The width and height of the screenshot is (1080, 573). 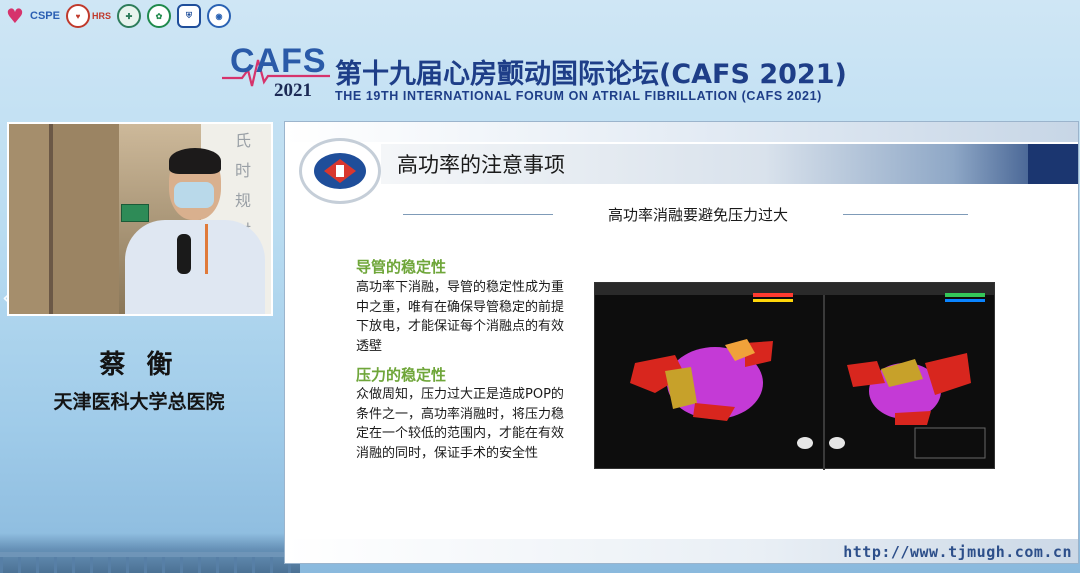 What do you see at coordinates (184, 254) in the screenshot?
I see `microphone-icon` at bounding box center [184, 254].